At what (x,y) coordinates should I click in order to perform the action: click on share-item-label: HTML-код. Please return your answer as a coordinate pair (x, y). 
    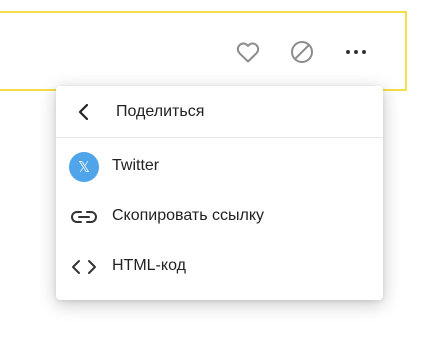
    Looking at the image, I should click on (149, 265).